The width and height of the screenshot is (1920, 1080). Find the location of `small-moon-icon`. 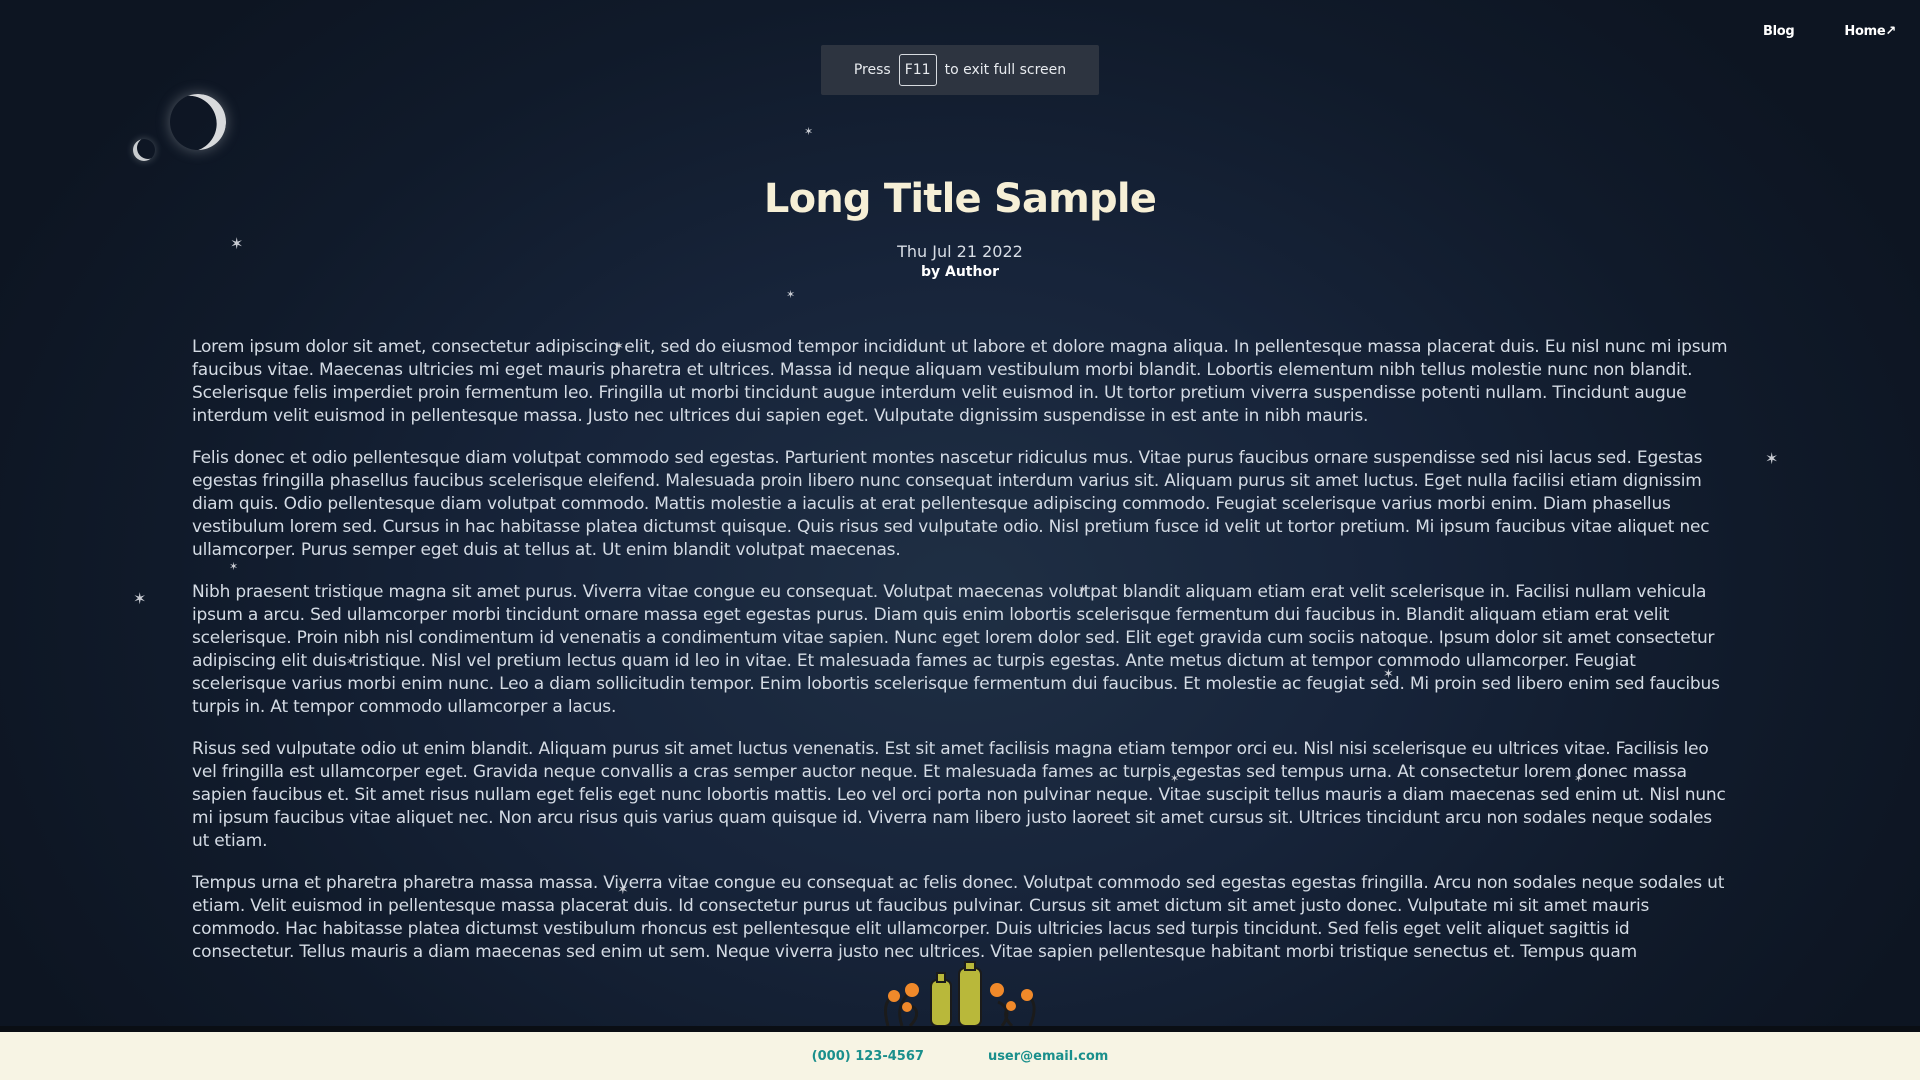

small-moon-icon is located at coordinates (144, 150).